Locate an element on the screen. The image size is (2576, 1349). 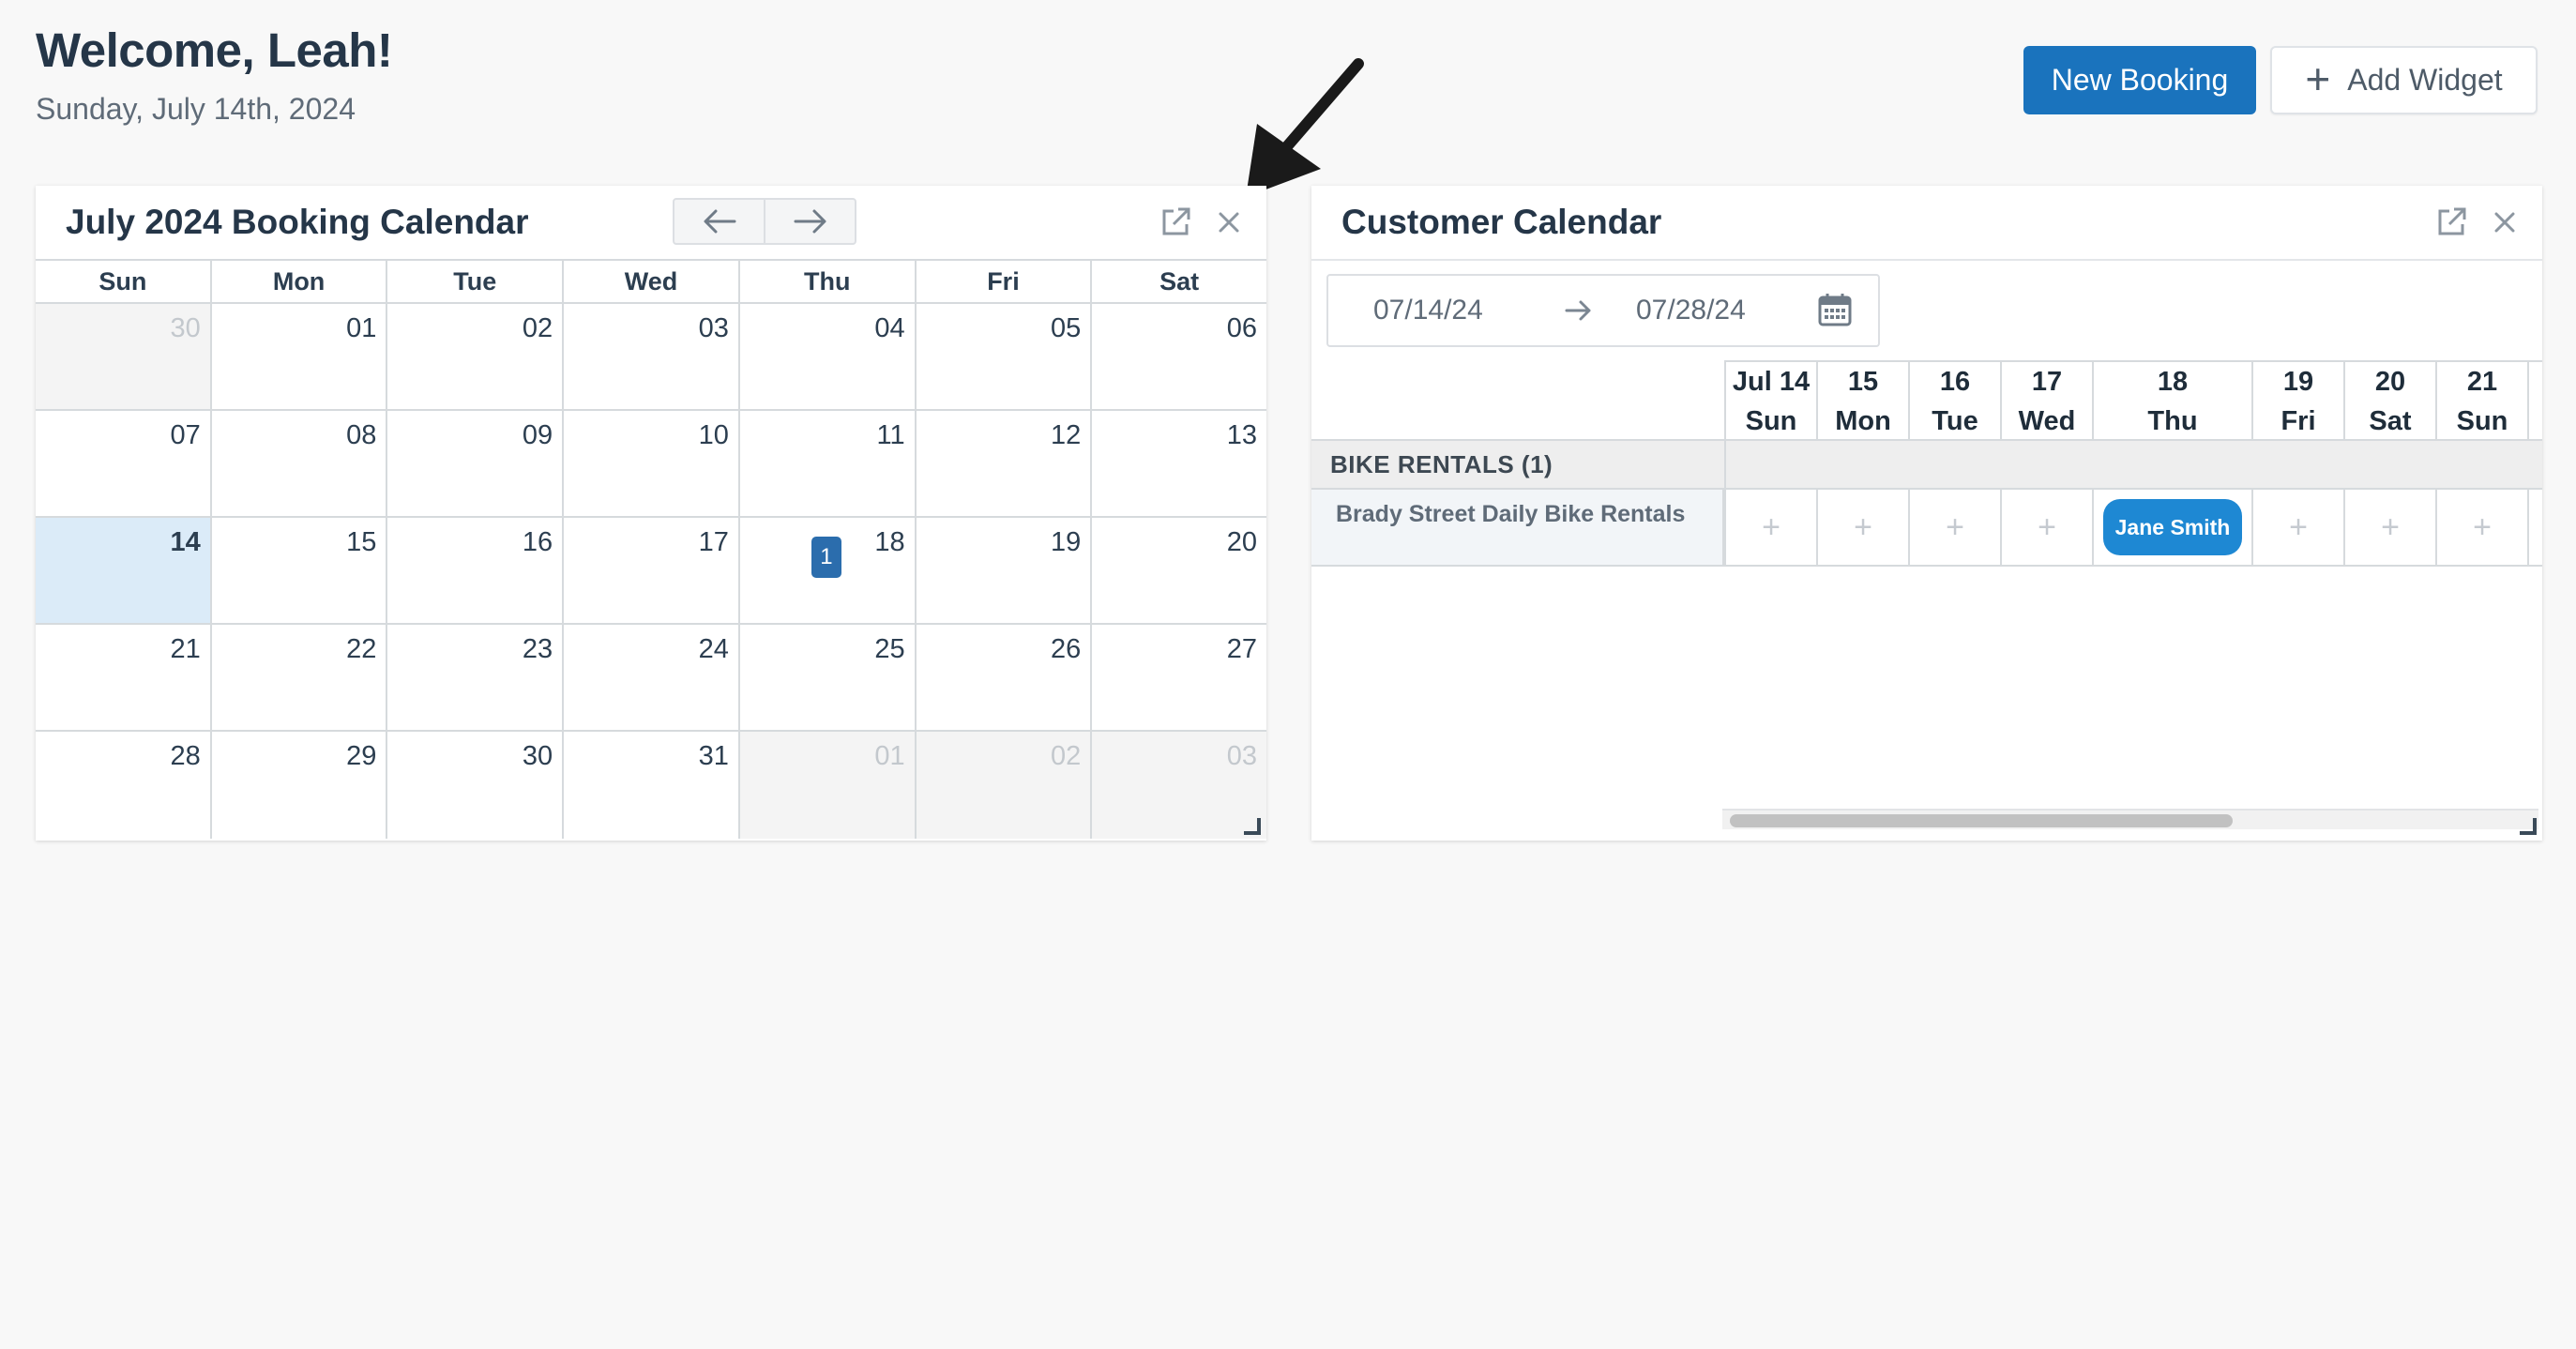
calendar-day: 05 is located at coordinates (1005, 356).